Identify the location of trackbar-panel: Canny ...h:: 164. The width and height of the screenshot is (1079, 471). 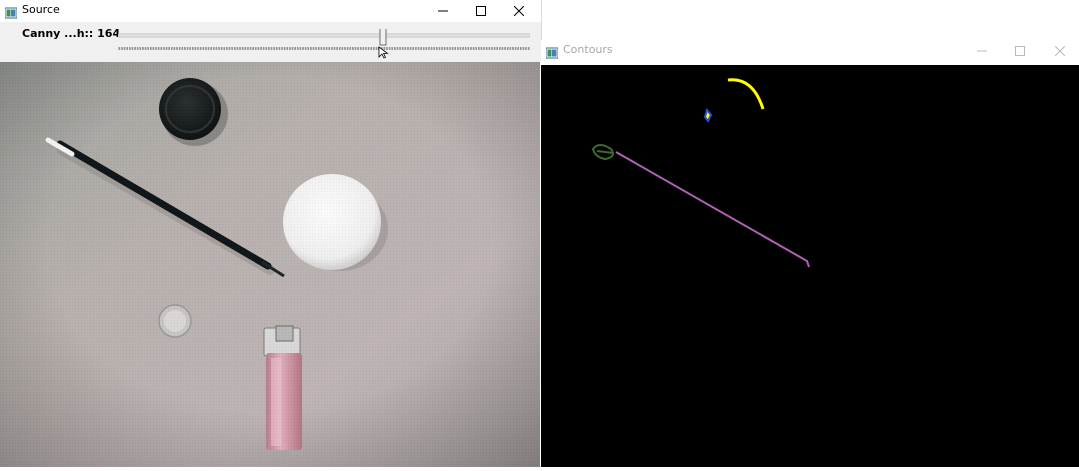
(270, 42).